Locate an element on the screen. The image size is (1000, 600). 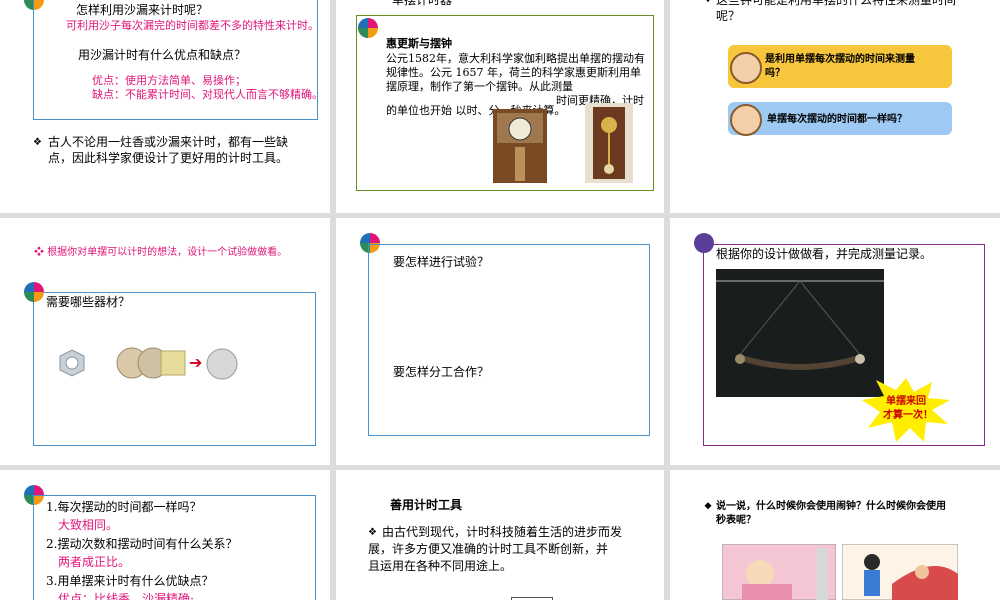
question-2: 要怎样分工合作？ is located at coordinates (441, 372).